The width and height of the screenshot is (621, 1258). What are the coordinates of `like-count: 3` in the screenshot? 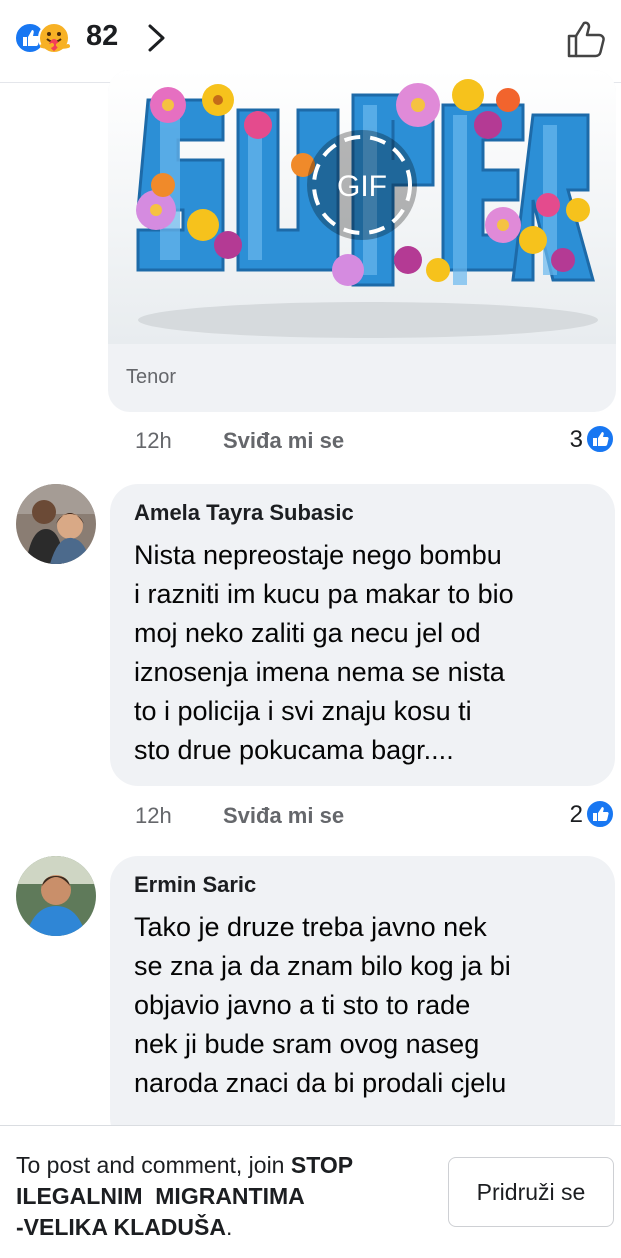 It's located at (576, 440).